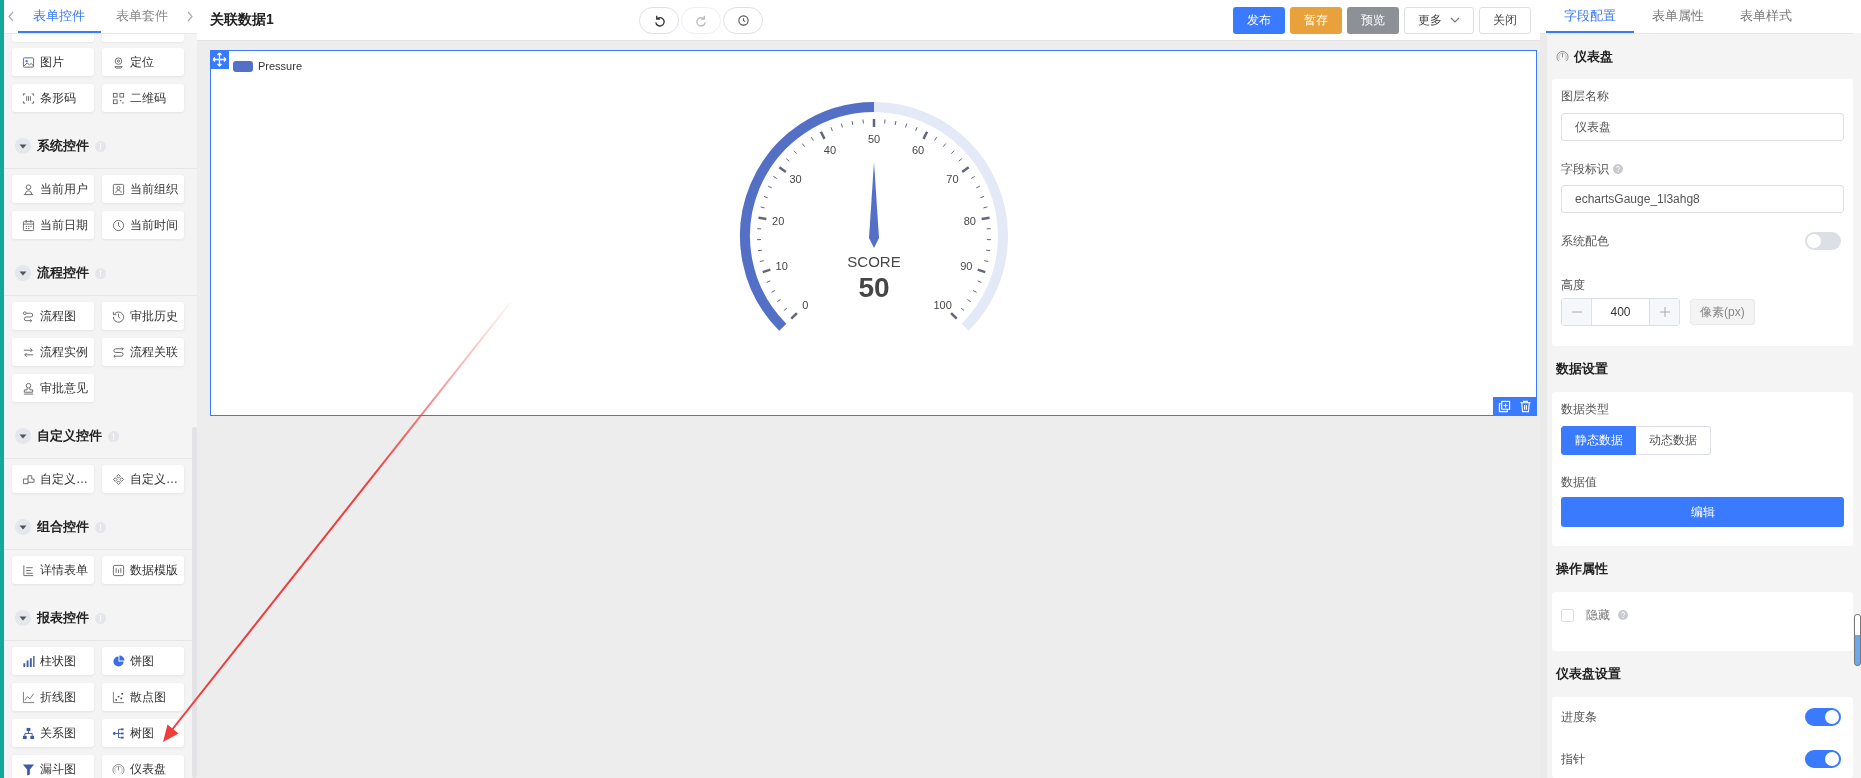 This screenshot has width=1861, height=778. What do you see at coordinates (143, 98) in the screenshot?
I see `palette-item: 二维码` at bounding box center [143, 98].